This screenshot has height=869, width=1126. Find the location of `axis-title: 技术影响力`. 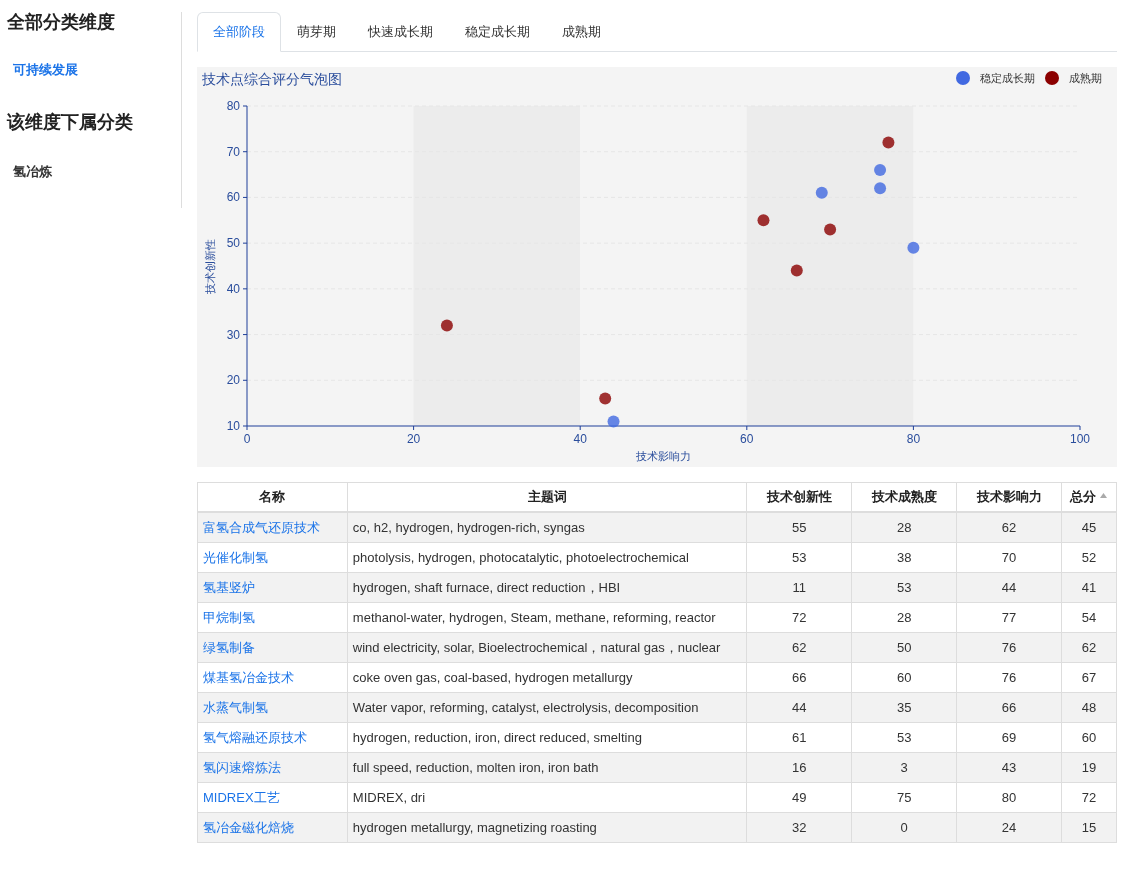

axis-title: 技术影响力 is located at coordinates (663, 455).